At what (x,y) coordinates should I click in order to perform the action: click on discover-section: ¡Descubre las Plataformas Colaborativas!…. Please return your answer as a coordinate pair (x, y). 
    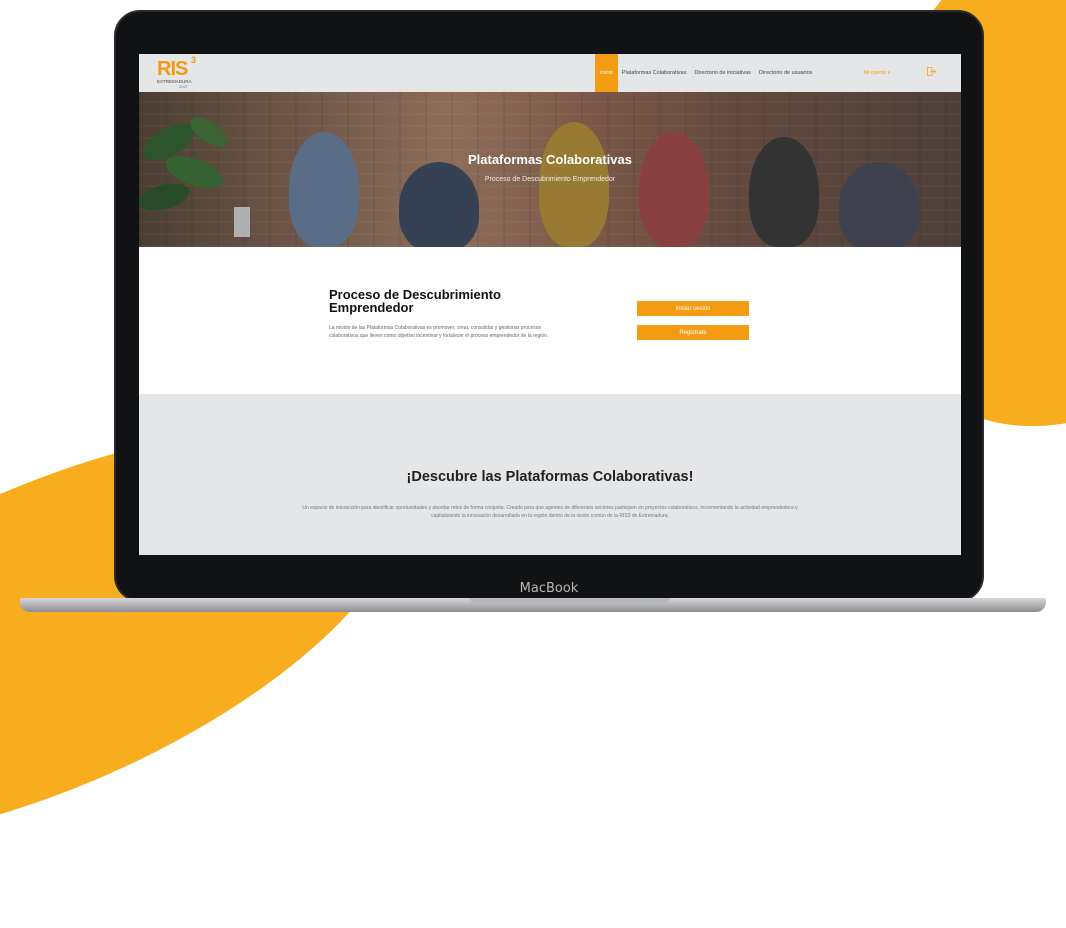
    Looking at the image, I should click on (550, 474).